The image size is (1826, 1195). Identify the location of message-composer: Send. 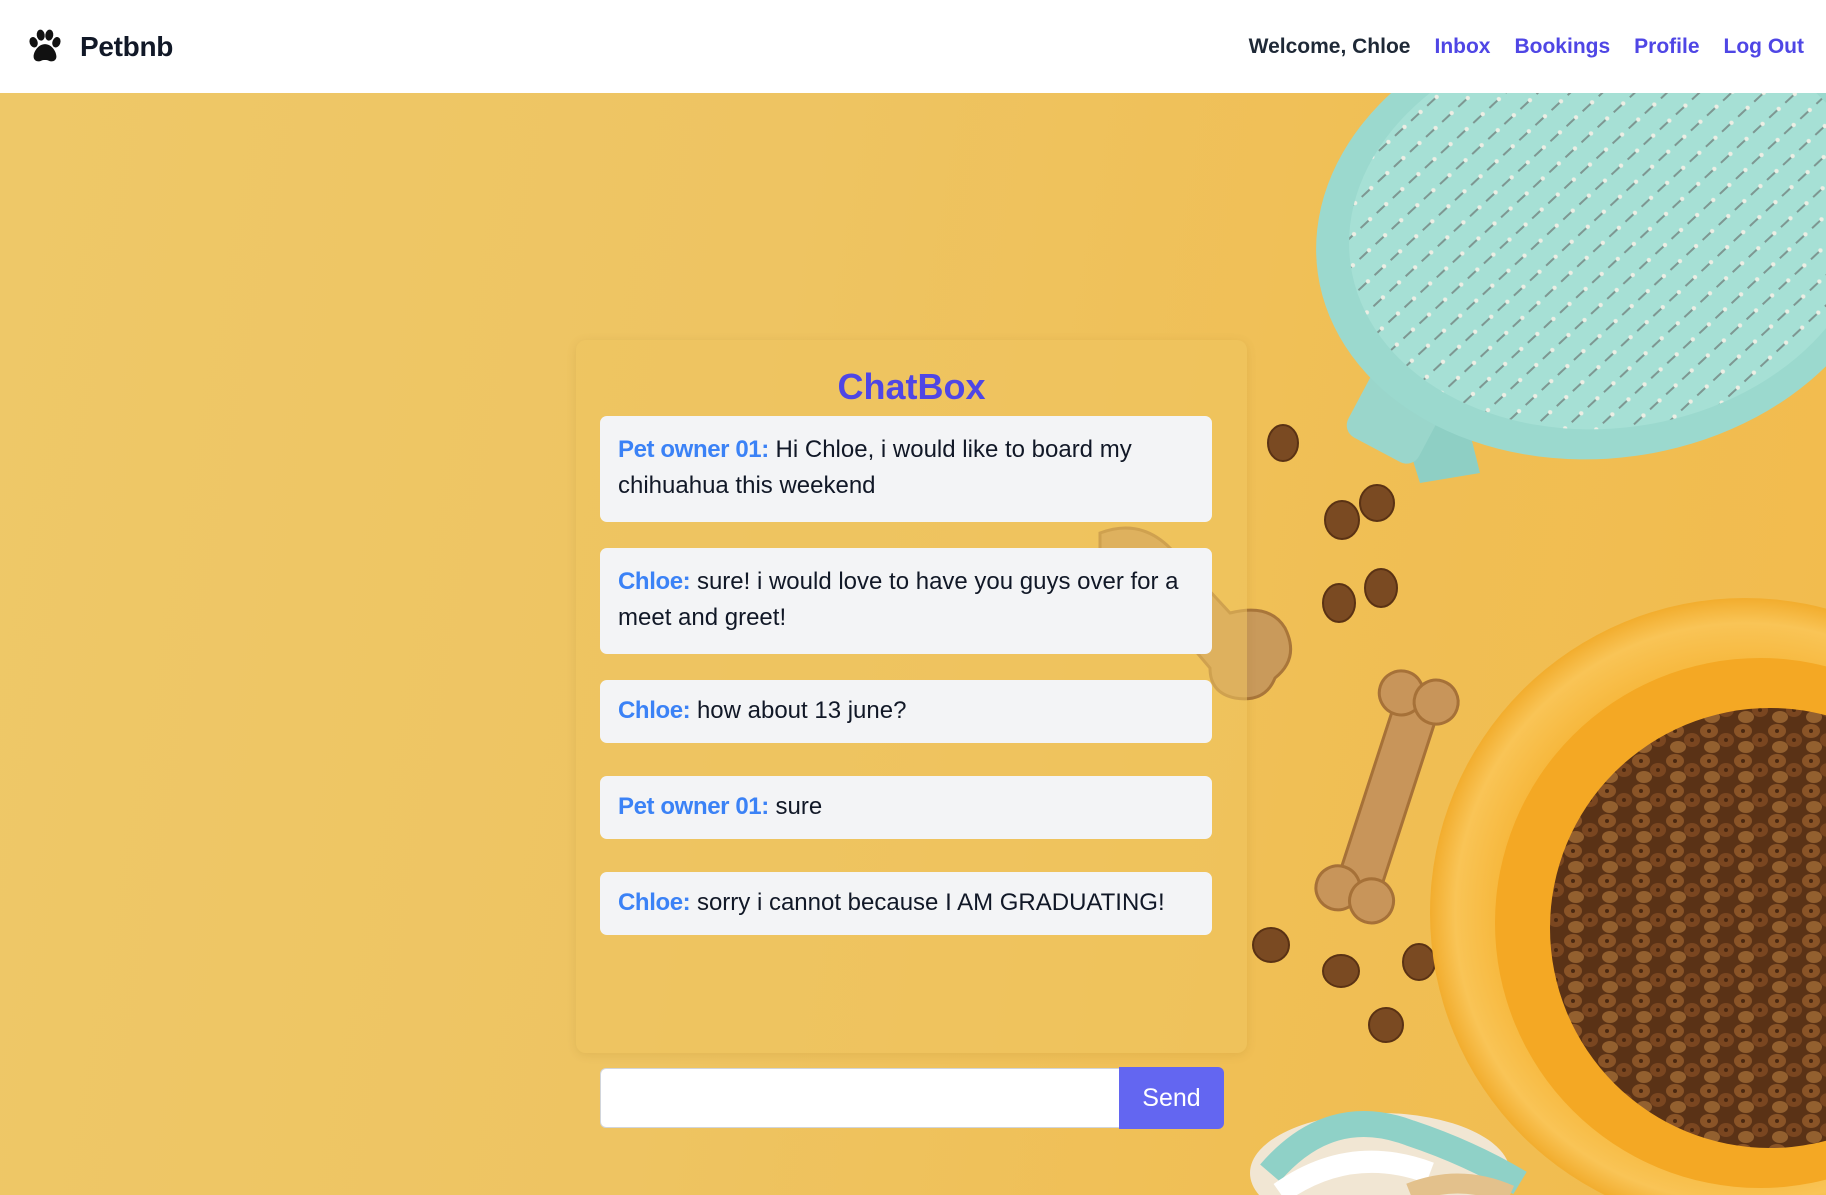
(912, 1098).